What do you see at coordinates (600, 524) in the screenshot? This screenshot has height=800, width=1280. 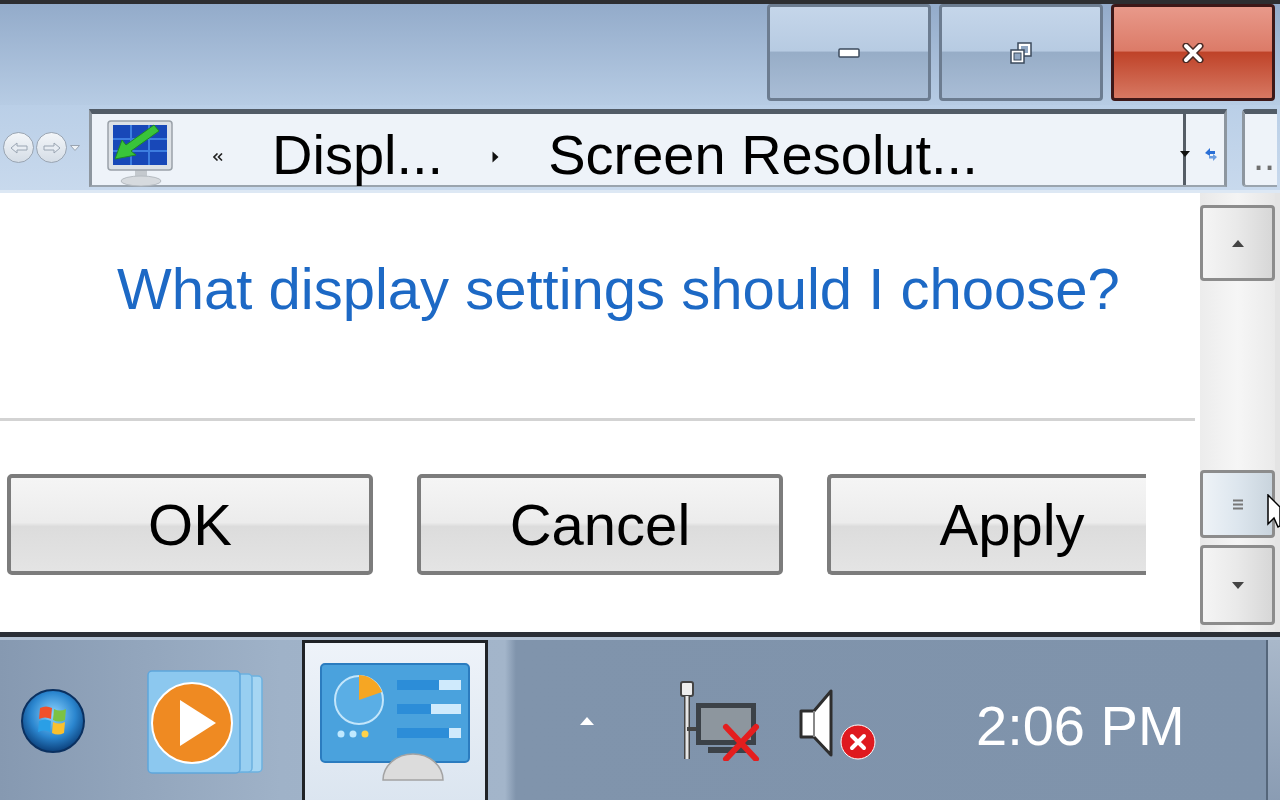 I see `dialog-button: Cancel` at bounding box center [600, 524].